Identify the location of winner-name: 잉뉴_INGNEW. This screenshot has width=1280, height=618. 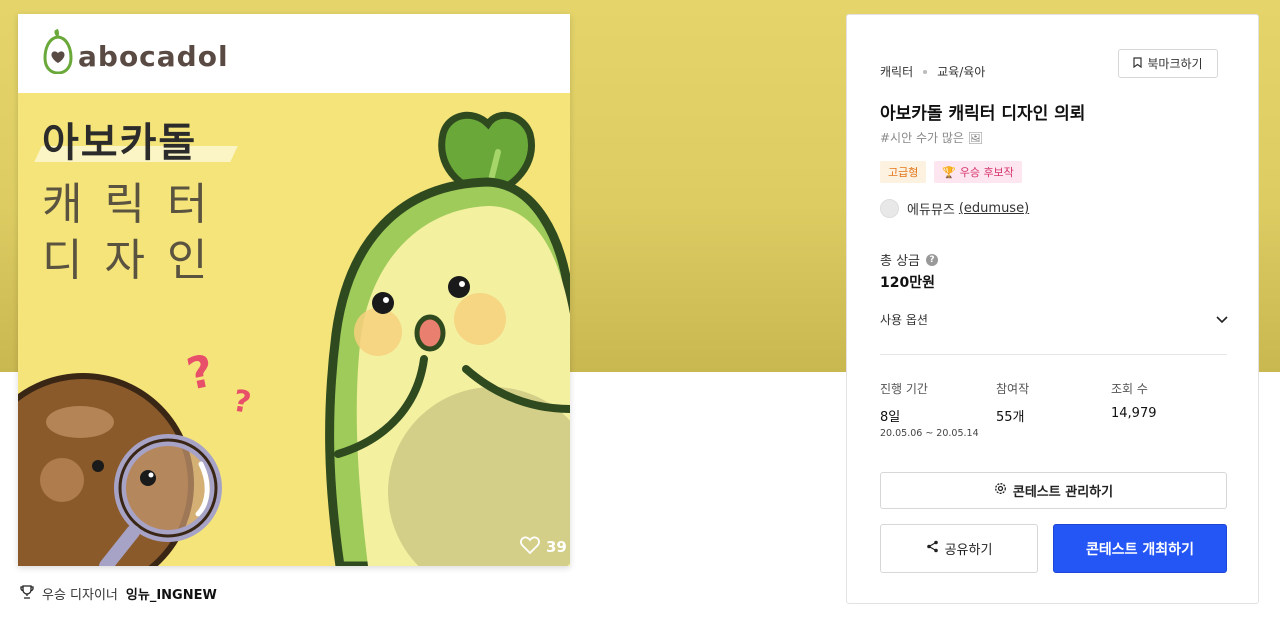
(171, 593).